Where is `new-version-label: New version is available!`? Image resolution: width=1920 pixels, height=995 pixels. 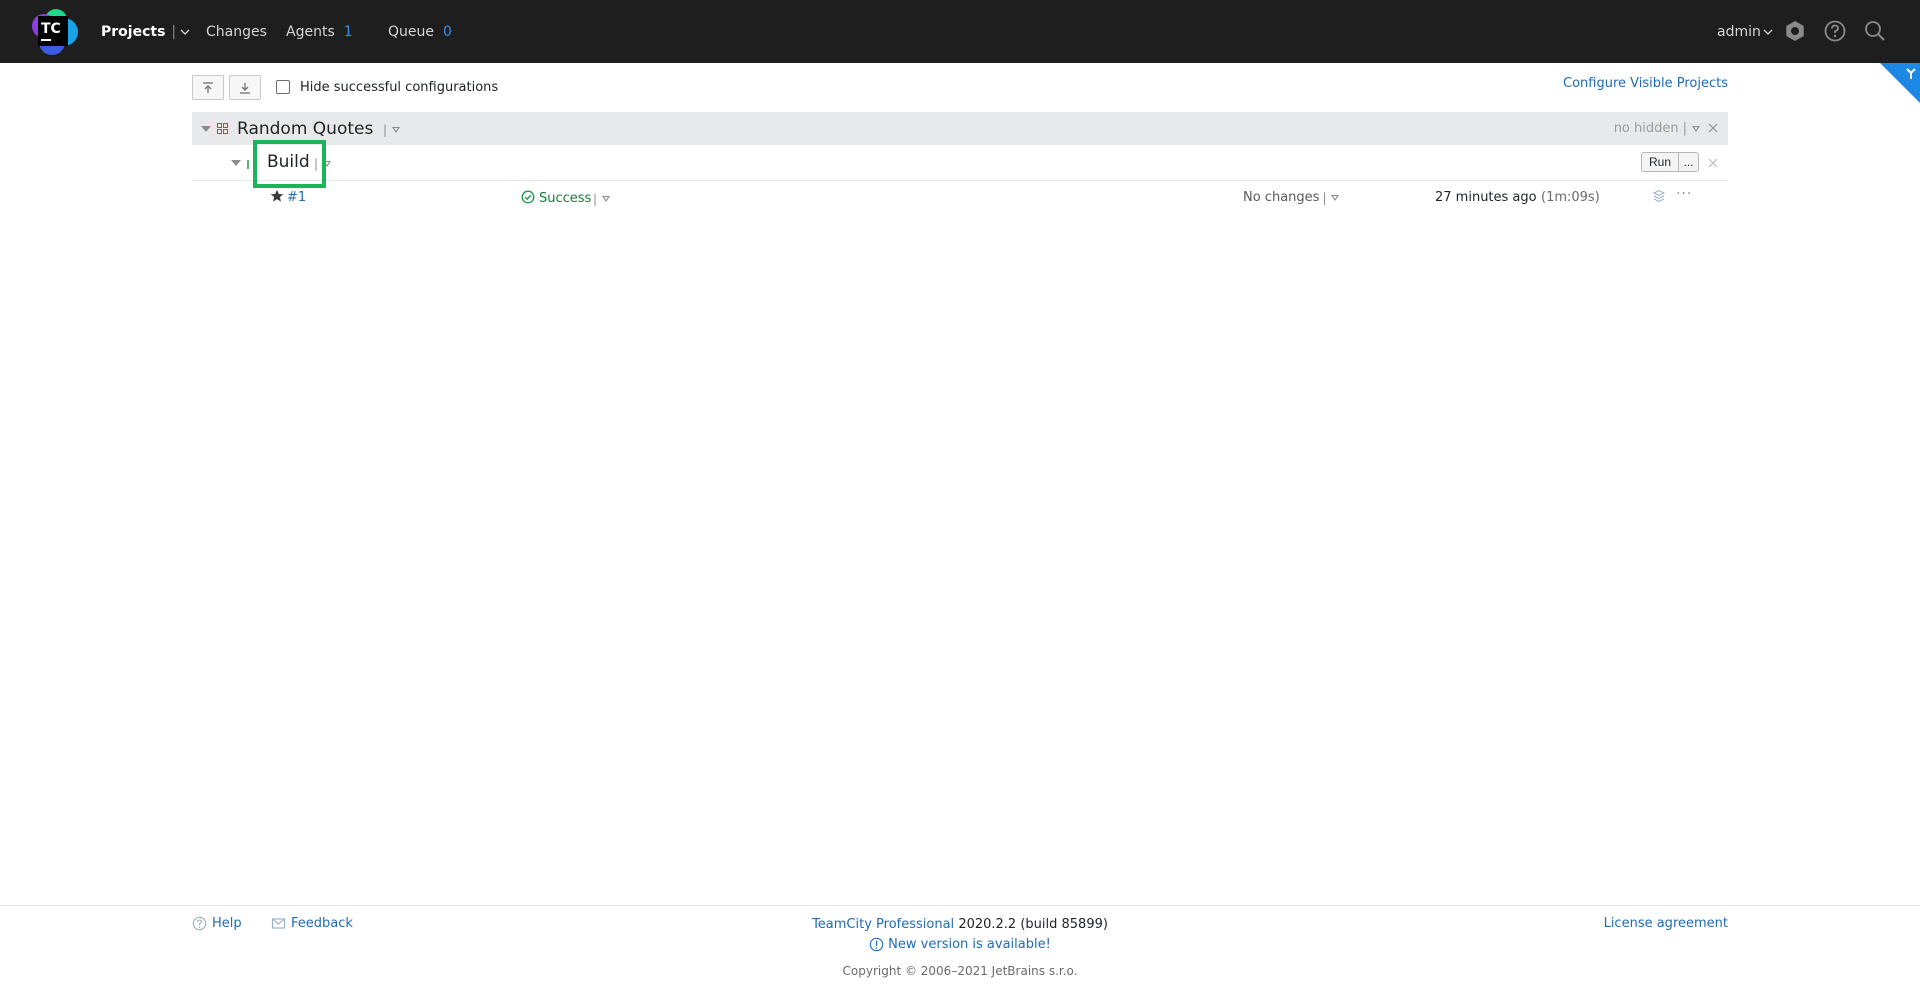 new-version-label: New version is available! is located at coordinates (969, 944).